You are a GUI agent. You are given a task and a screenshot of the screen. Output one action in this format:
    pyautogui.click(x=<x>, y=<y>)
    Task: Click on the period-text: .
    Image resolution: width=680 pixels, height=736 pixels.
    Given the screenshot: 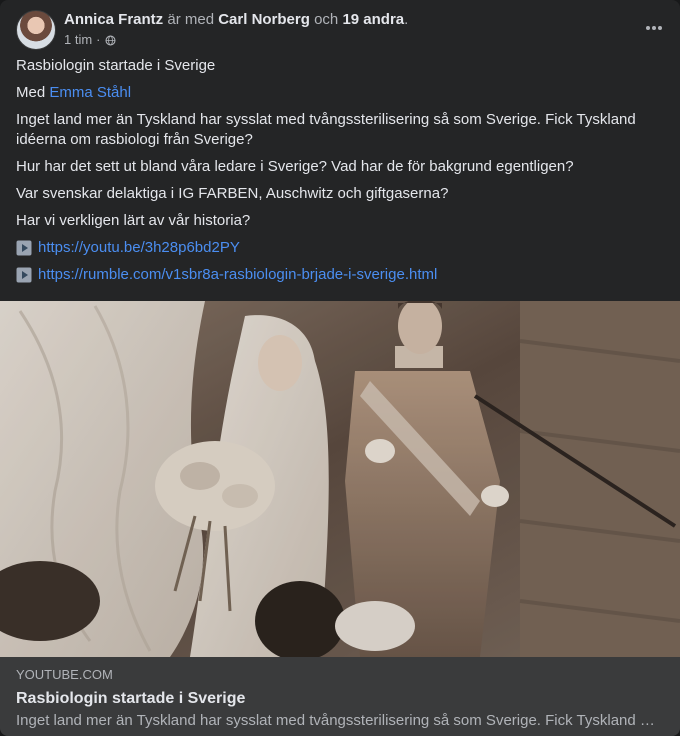 What is the action you would take?
    pyautogui.click(x=406, y=19)
    